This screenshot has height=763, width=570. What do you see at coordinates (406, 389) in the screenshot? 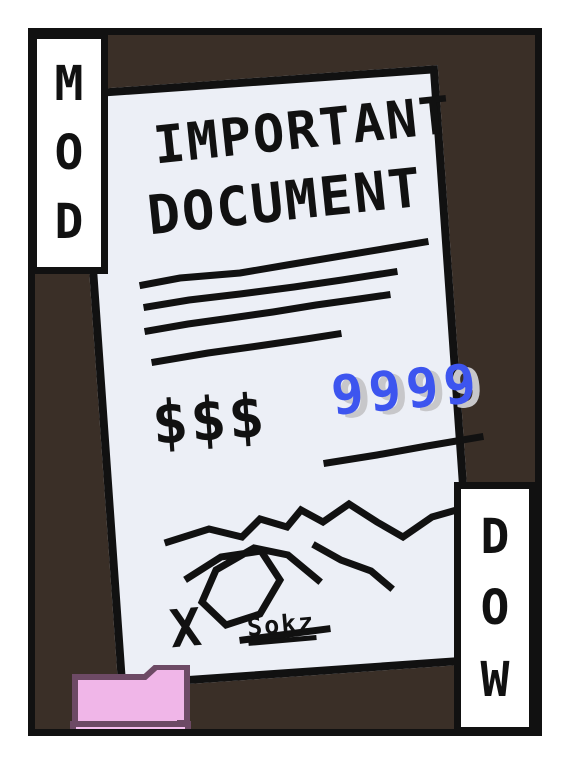
I see `document-value: 9999` at bounding box center [406, 389].